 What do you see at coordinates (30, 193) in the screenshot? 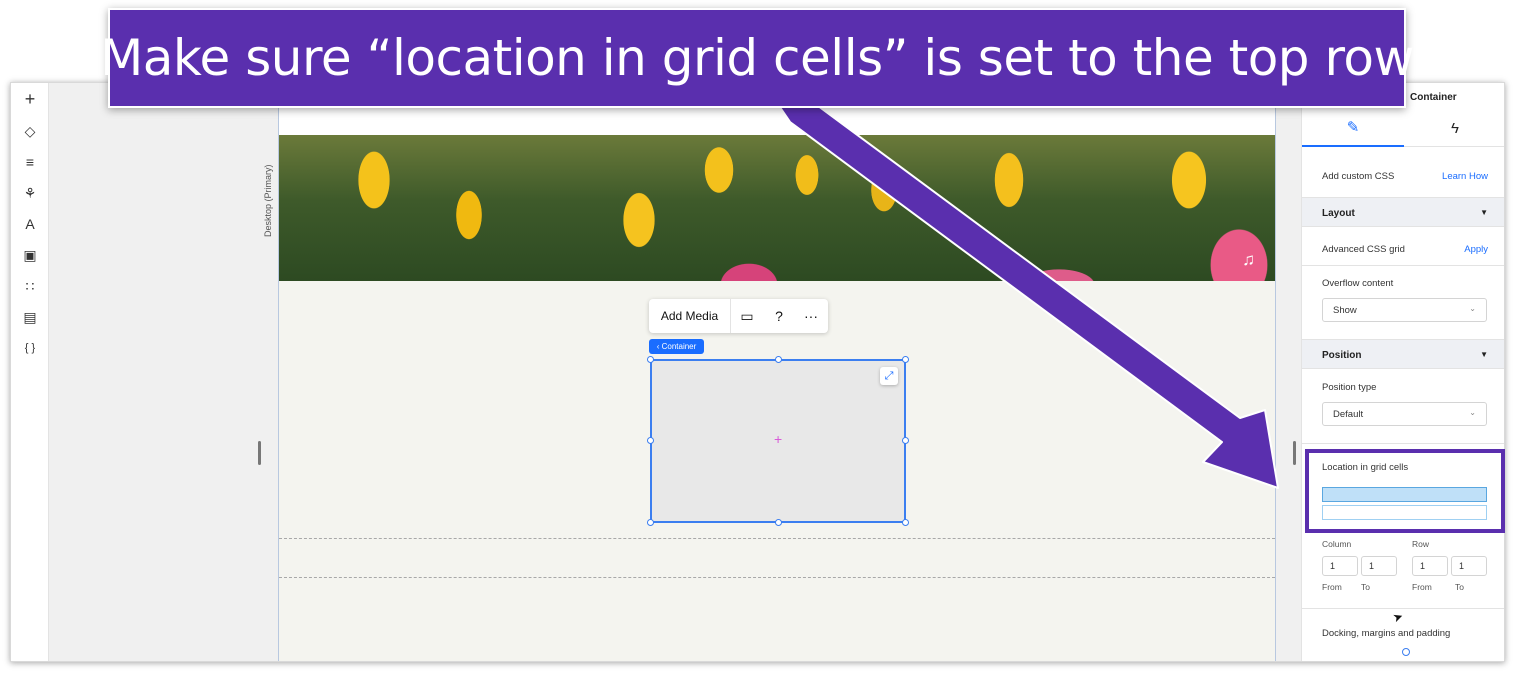
I see `components-icon: ⚘` at bounding box center [30, 193].